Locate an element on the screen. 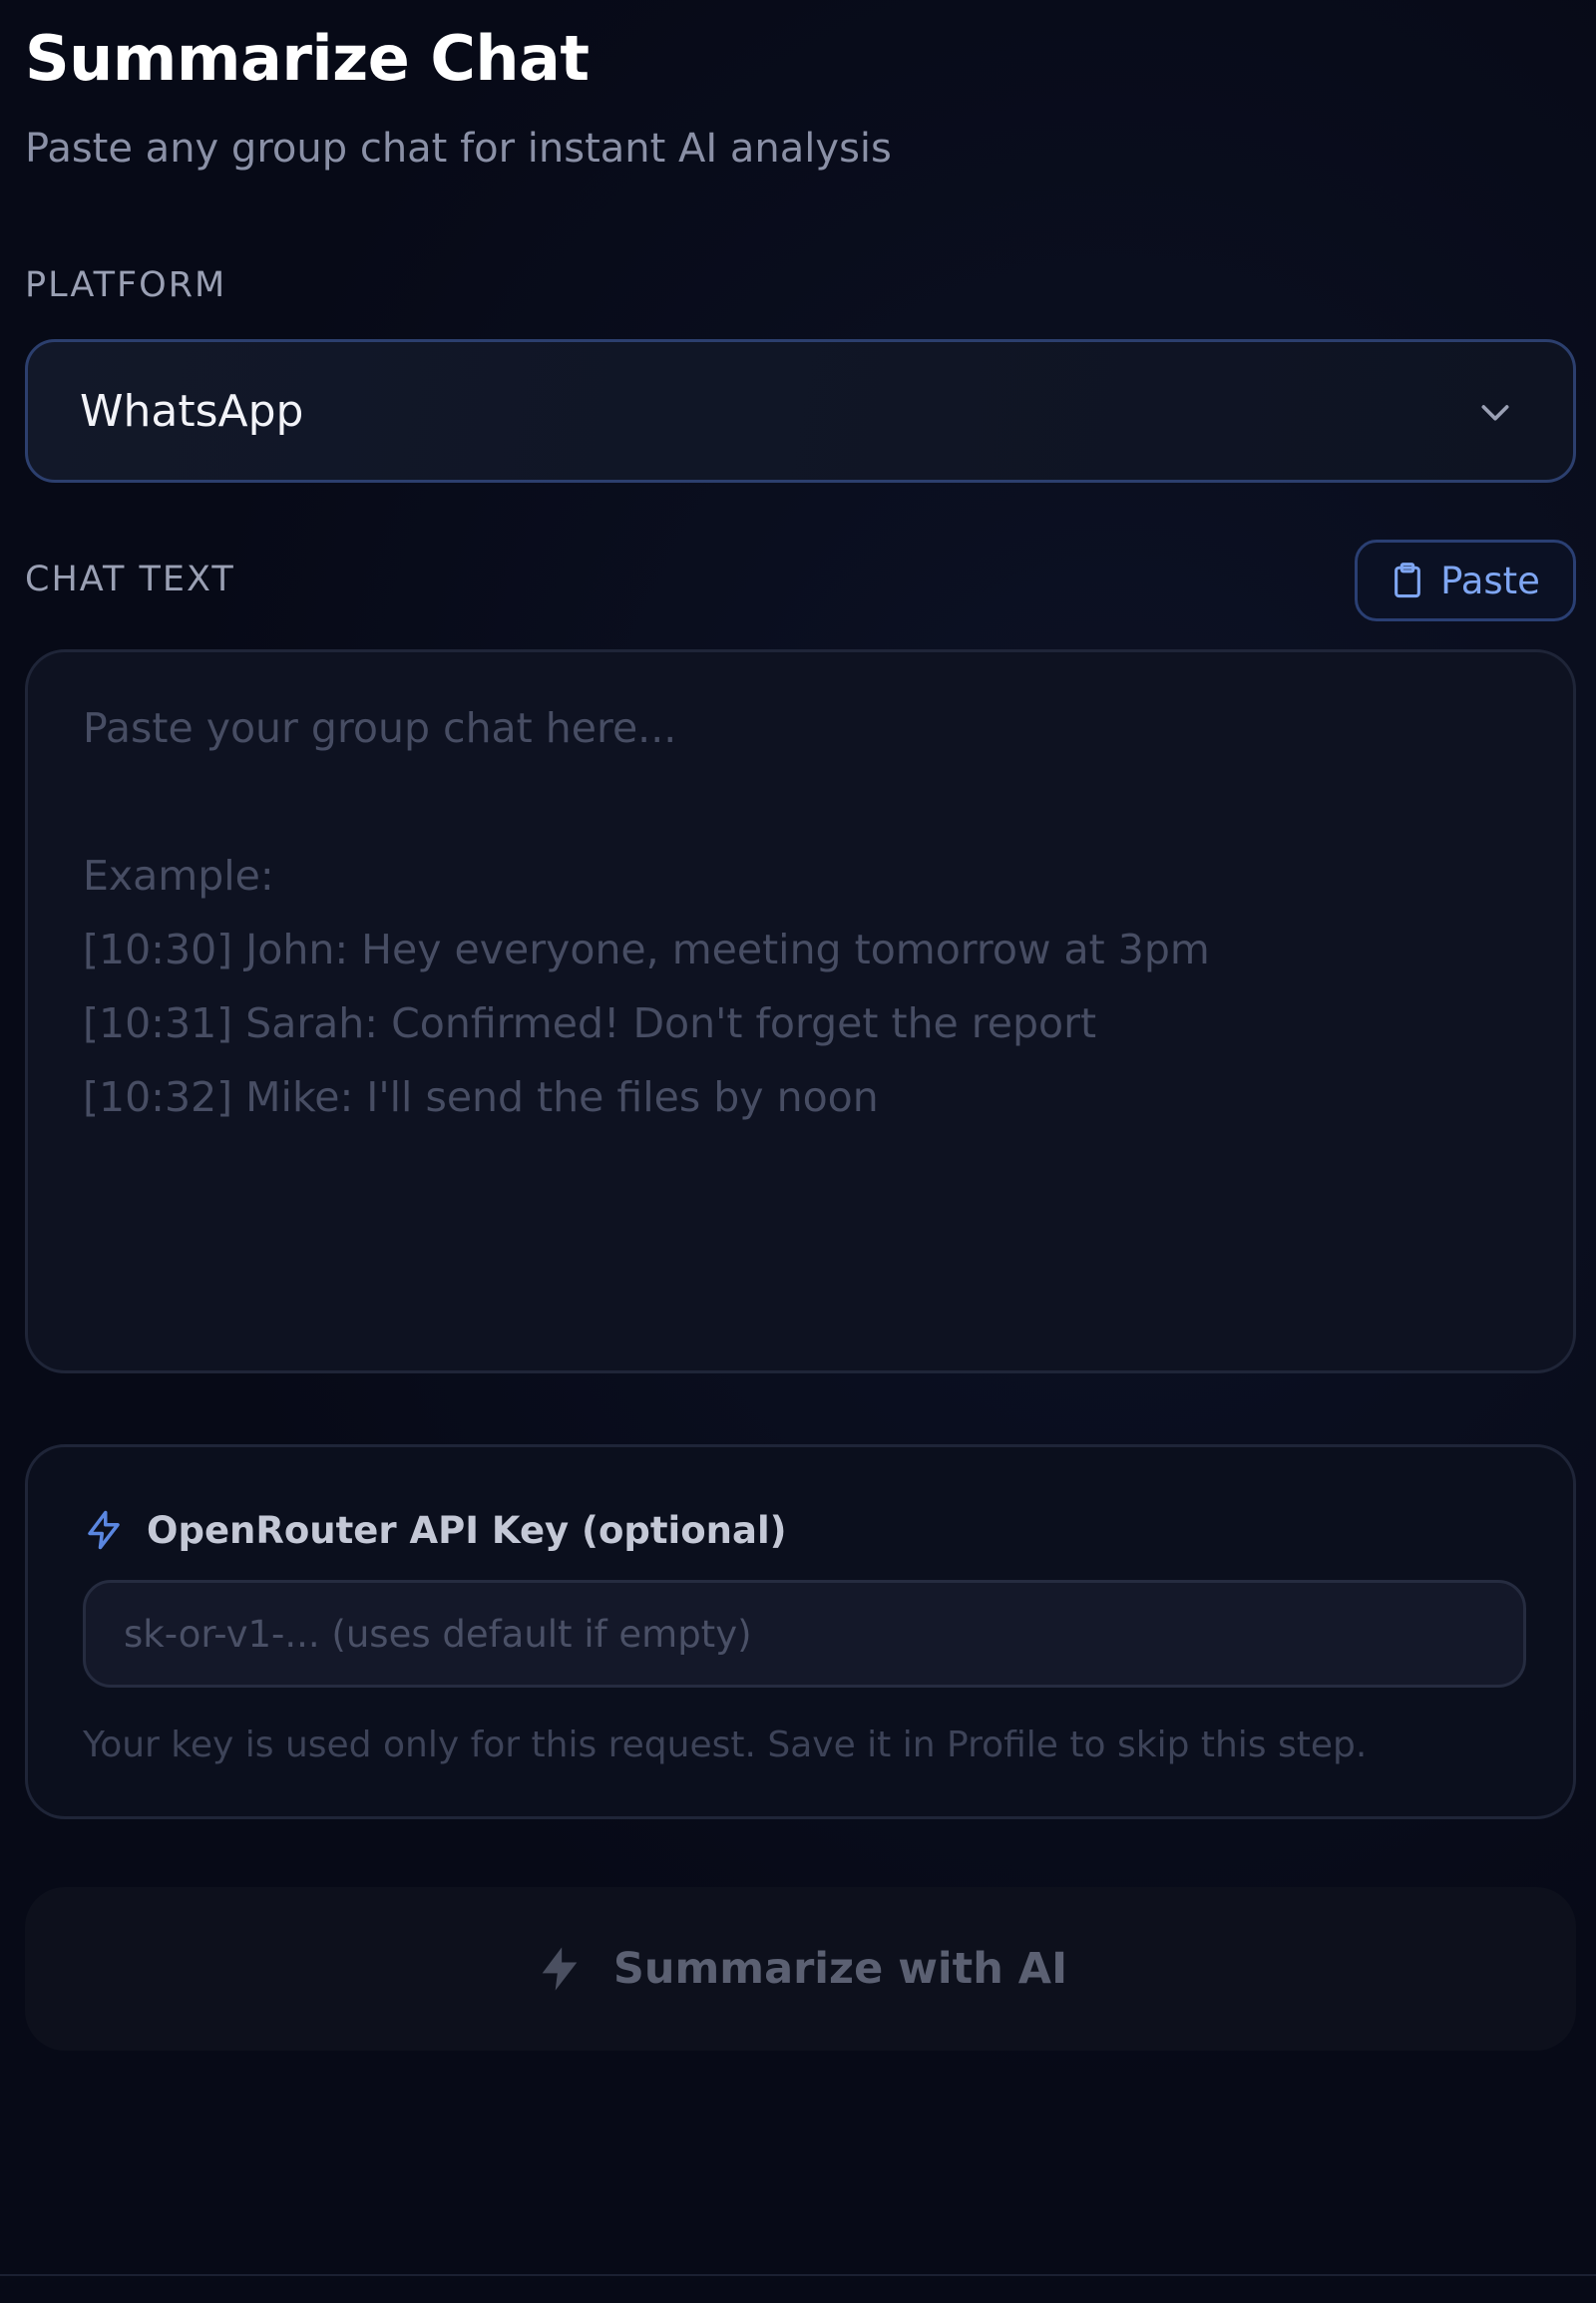 Image resolution: width=1596 pixels, height=2303 pixels. clipboard-icon is located at coordinates (1407, 580).